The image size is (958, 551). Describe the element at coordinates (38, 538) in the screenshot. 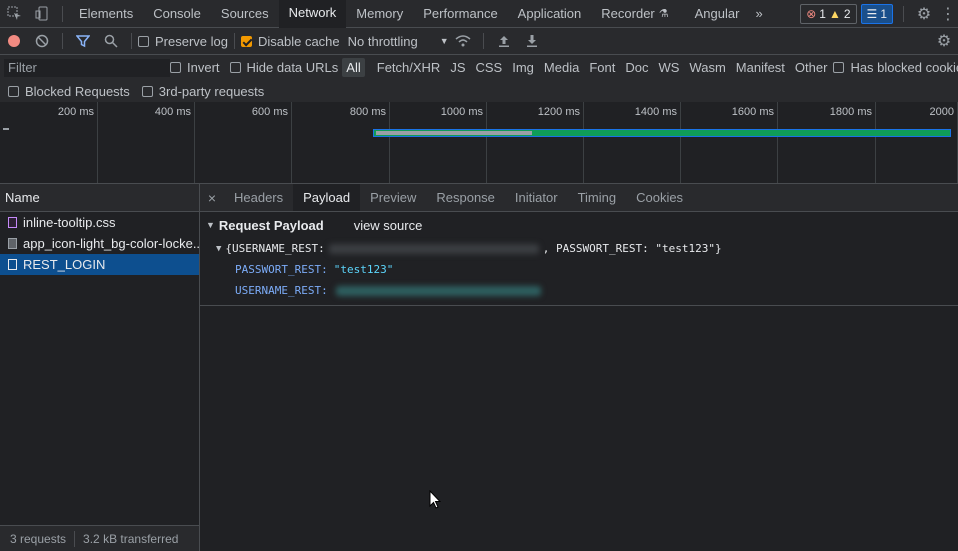

I see `request-count: 3 requests` at that location.